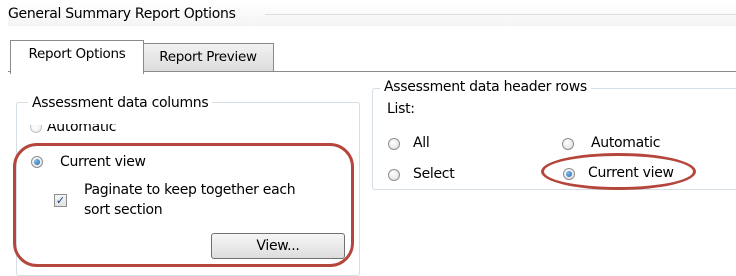 The height and width of the screenshot is (276, 736). What do you see at coordinates (401, 109) in the screenshot?
I see `list-label: List:` at bounding box center [401, 109].